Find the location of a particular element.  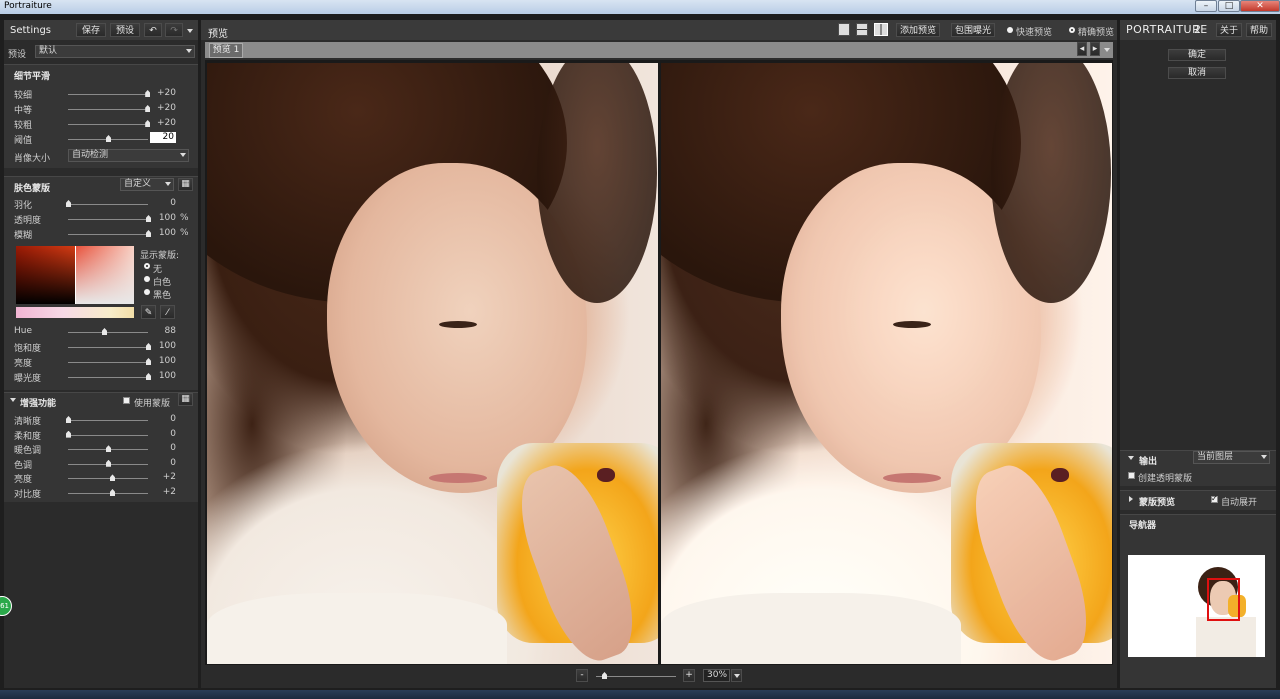

enhance-softness-label: 柔和度 is located at coordinates (28, 436).